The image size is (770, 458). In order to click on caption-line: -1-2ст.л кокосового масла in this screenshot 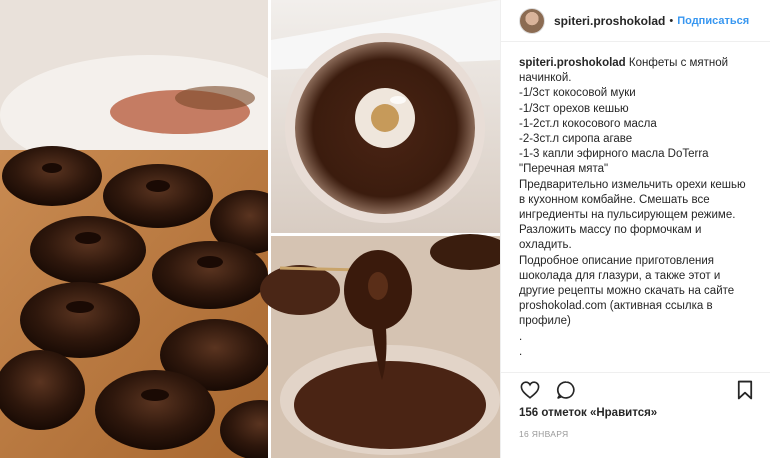, I will do `click(588, 123)`.